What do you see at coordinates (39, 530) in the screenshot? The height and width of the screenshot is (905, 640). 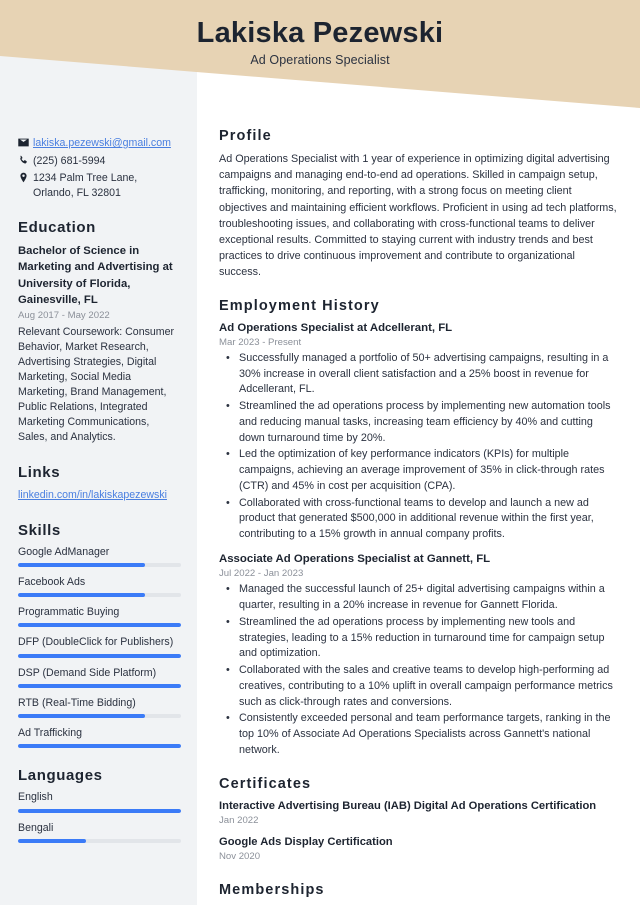 I see `skills-heading: Skills` at bounding box center [39, 530].